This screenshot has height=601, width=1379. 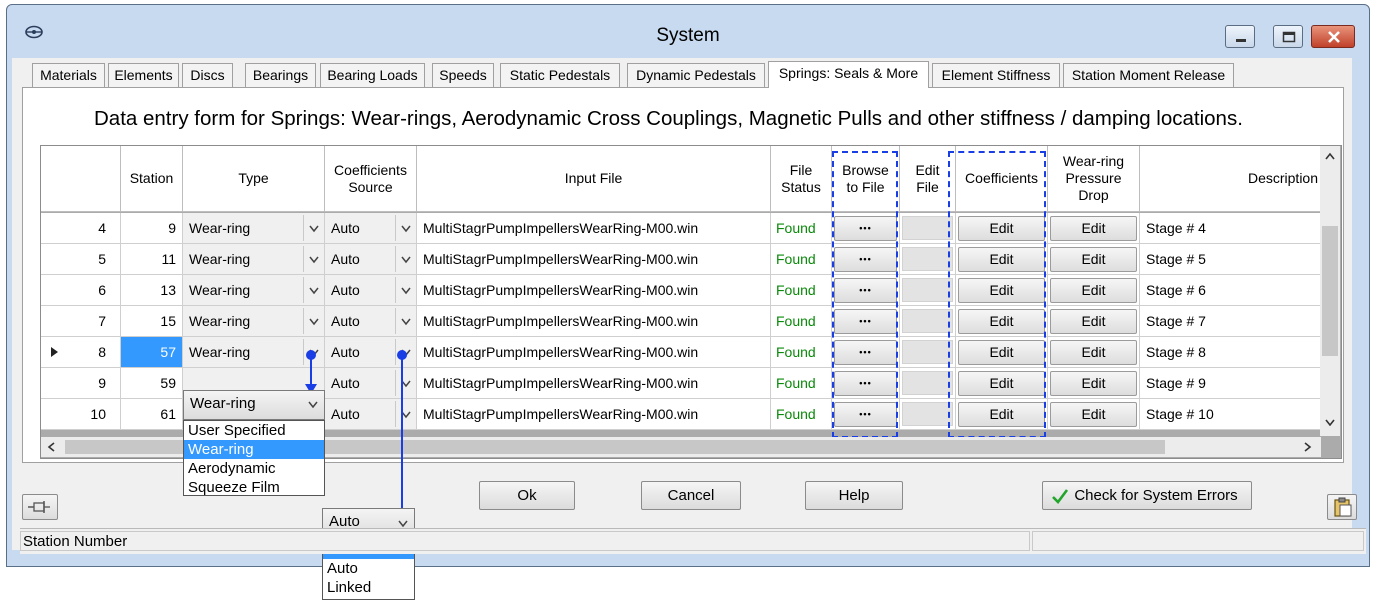 I want to click on status-bar: Station Number, so click(x=693, y=541).